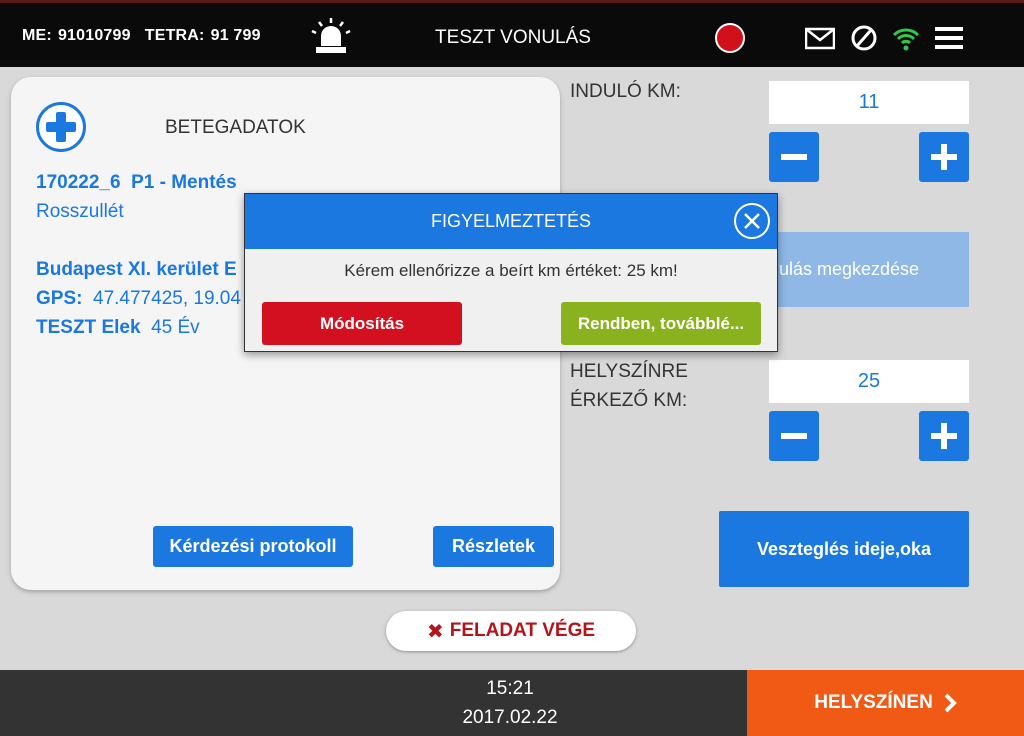 This screenshot has height=736, width=1024. I want to click on record-indicator, so click(730, 38).